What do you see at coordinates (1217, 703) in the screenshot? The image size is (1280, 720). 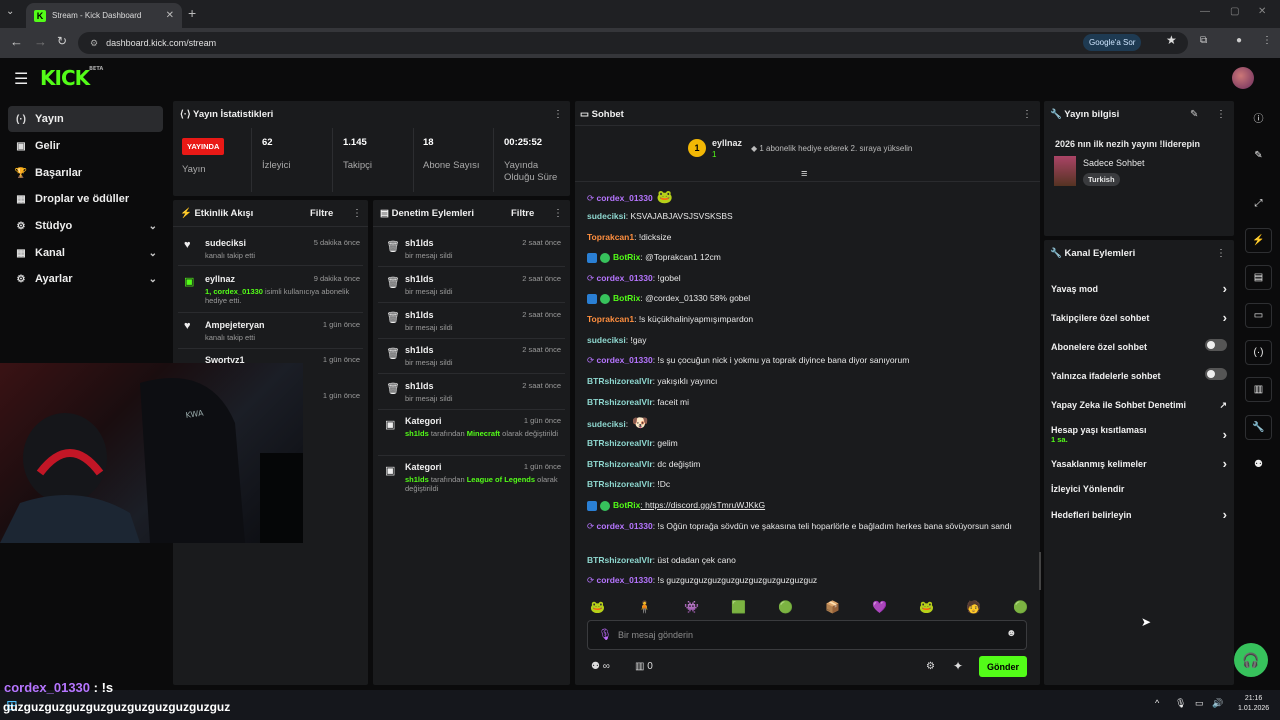 I see `volume-icon: 🔊` at bounding box center [1217, 703].